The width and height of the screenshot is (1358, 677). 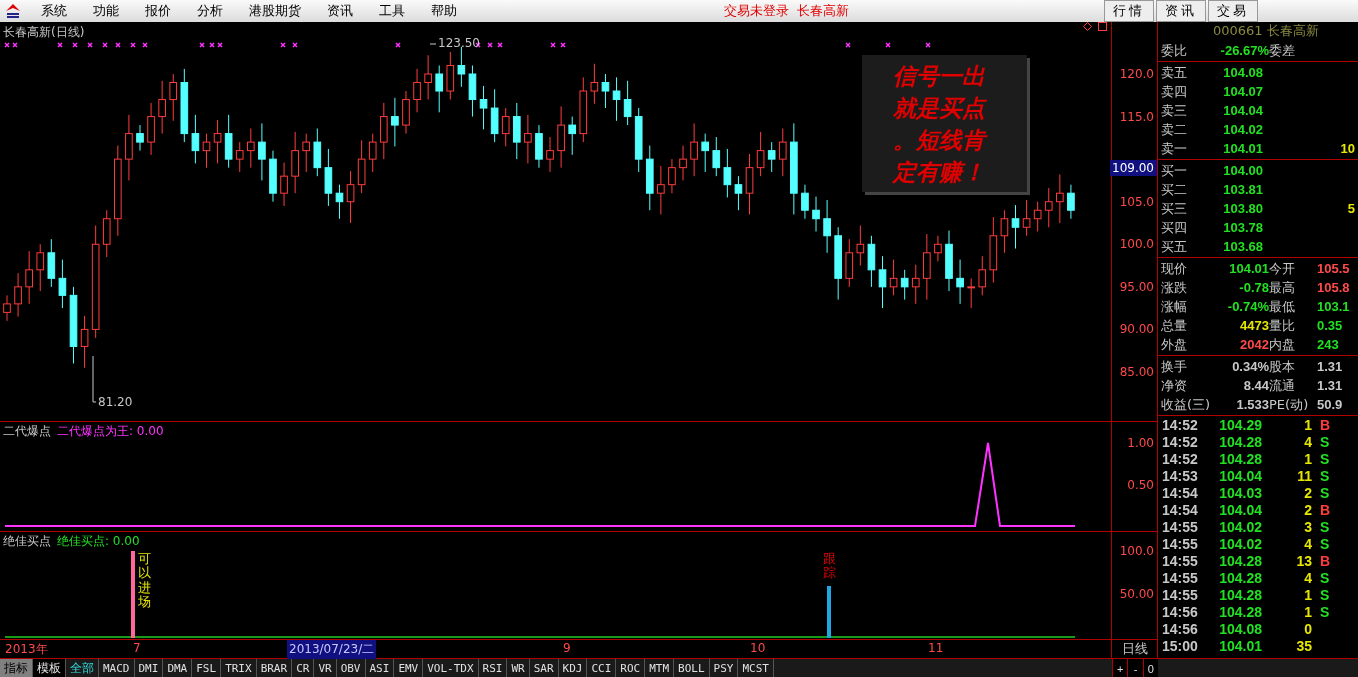 I want to click on menu-item: 系统, so click(x=54, y=11).